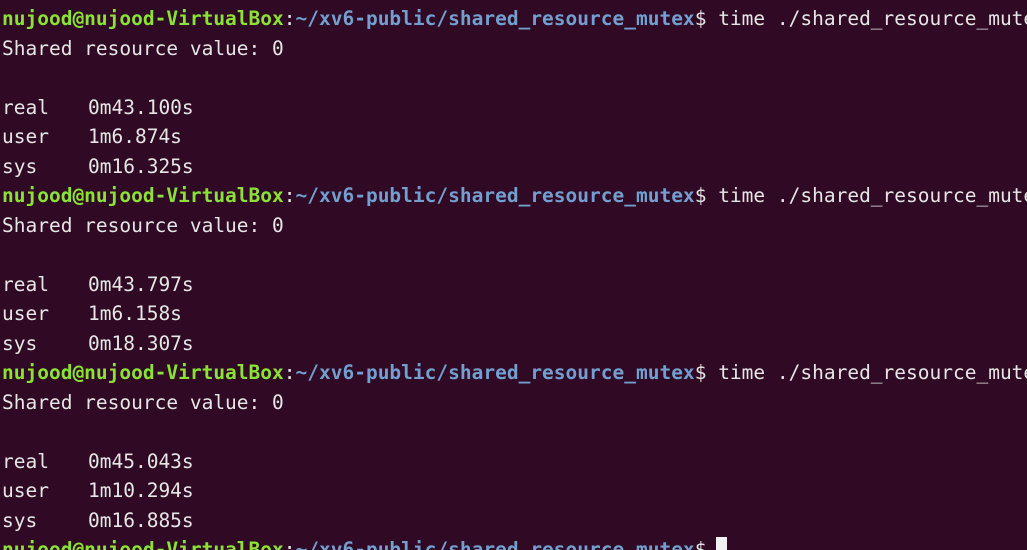  What do you see at coordinates (513, 137) in the screenshot?
I see `timing-user: user 1m6.874s` at bounding box center [513, 137].